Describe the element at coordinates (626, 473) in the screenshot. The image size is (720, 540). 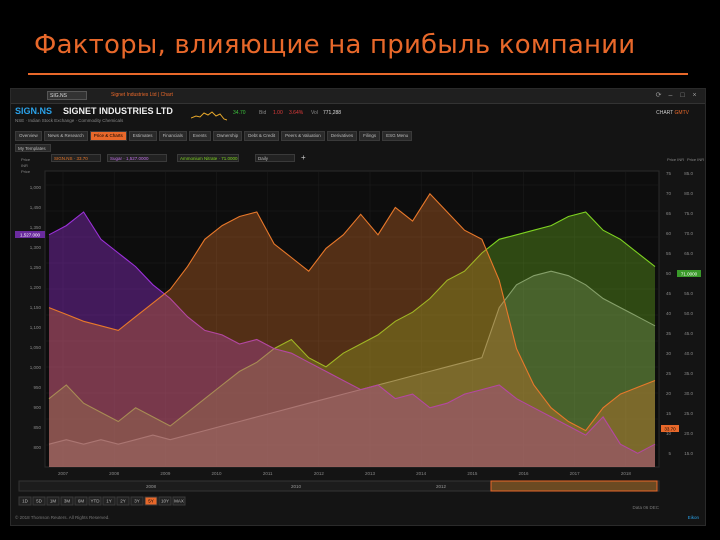
I see `x-tick-label: 2018` at that location.